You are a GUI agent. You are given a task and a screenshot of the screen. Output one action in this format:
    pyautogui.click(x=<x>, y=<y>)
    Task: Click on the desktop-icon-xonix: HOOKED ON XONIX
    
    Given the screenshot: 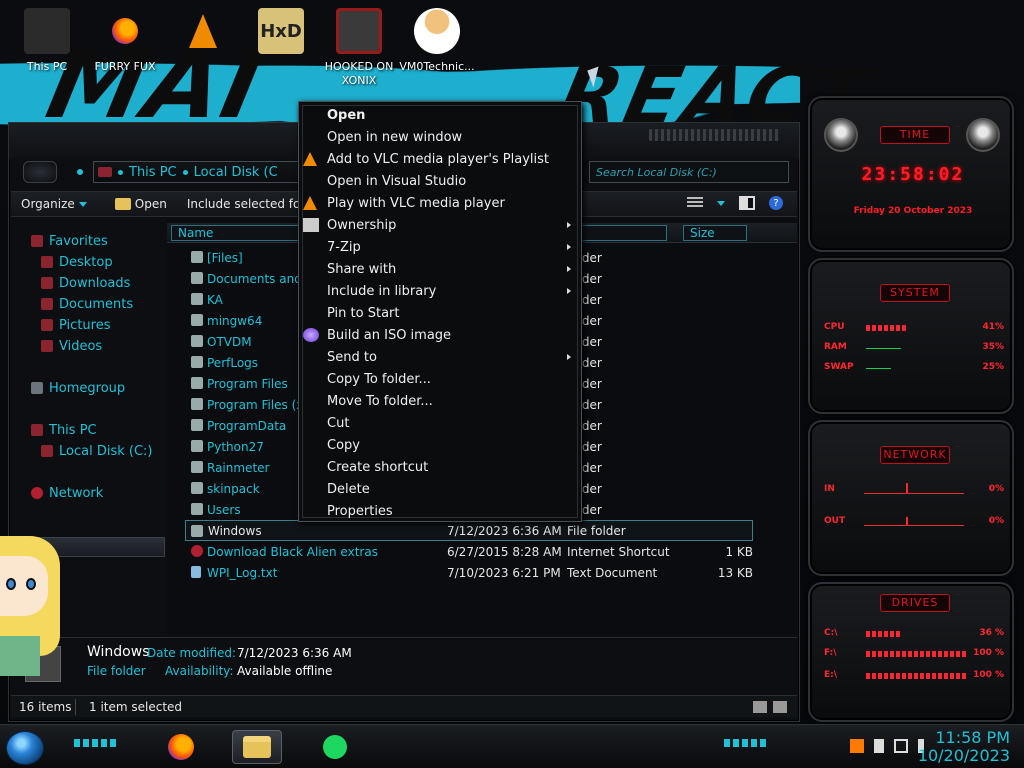 What is the action you would take?
    pyautogui.click(x=359, y=46)
    